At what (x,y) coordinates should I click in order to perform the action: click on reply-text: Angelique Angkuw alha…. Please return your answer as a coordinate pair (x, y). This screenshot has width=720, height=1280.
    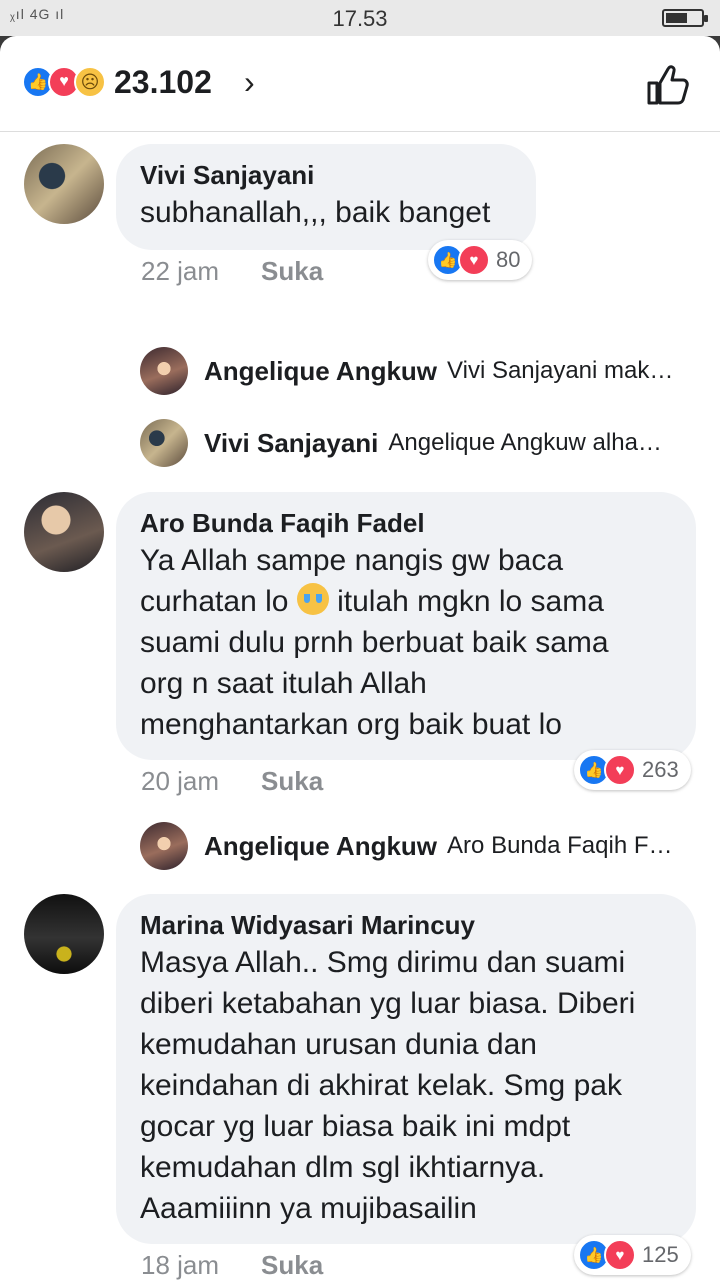
    Looking at the image, I should click on (525, 442).